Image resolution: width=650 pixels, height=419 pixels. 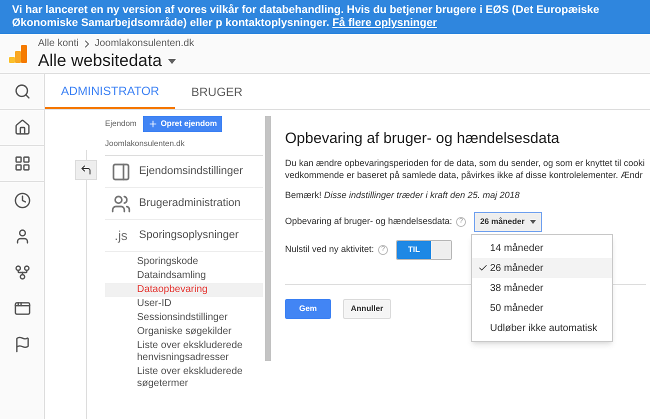 What do you see at coordinates (121, 204) in the screenshot?
I see `users-icon` at bounding box center [121, 204].